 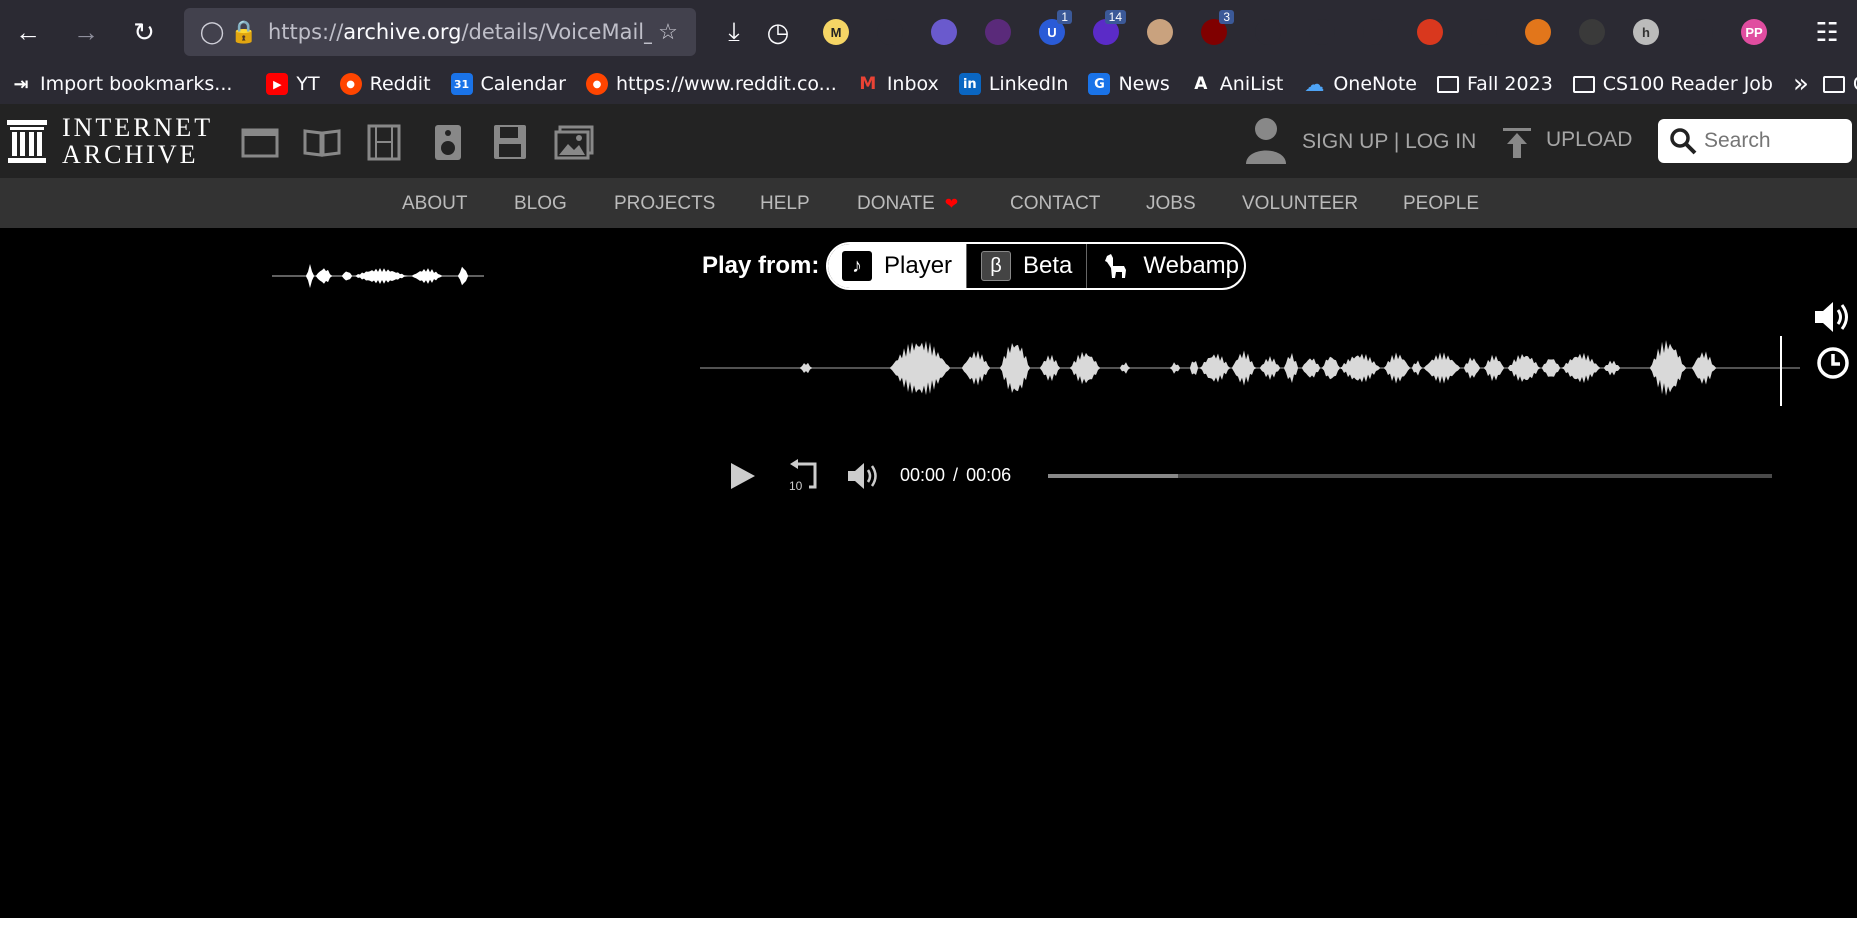 I want to click on bookmark-item: Fall 2023, so click(x=1495, y=84).